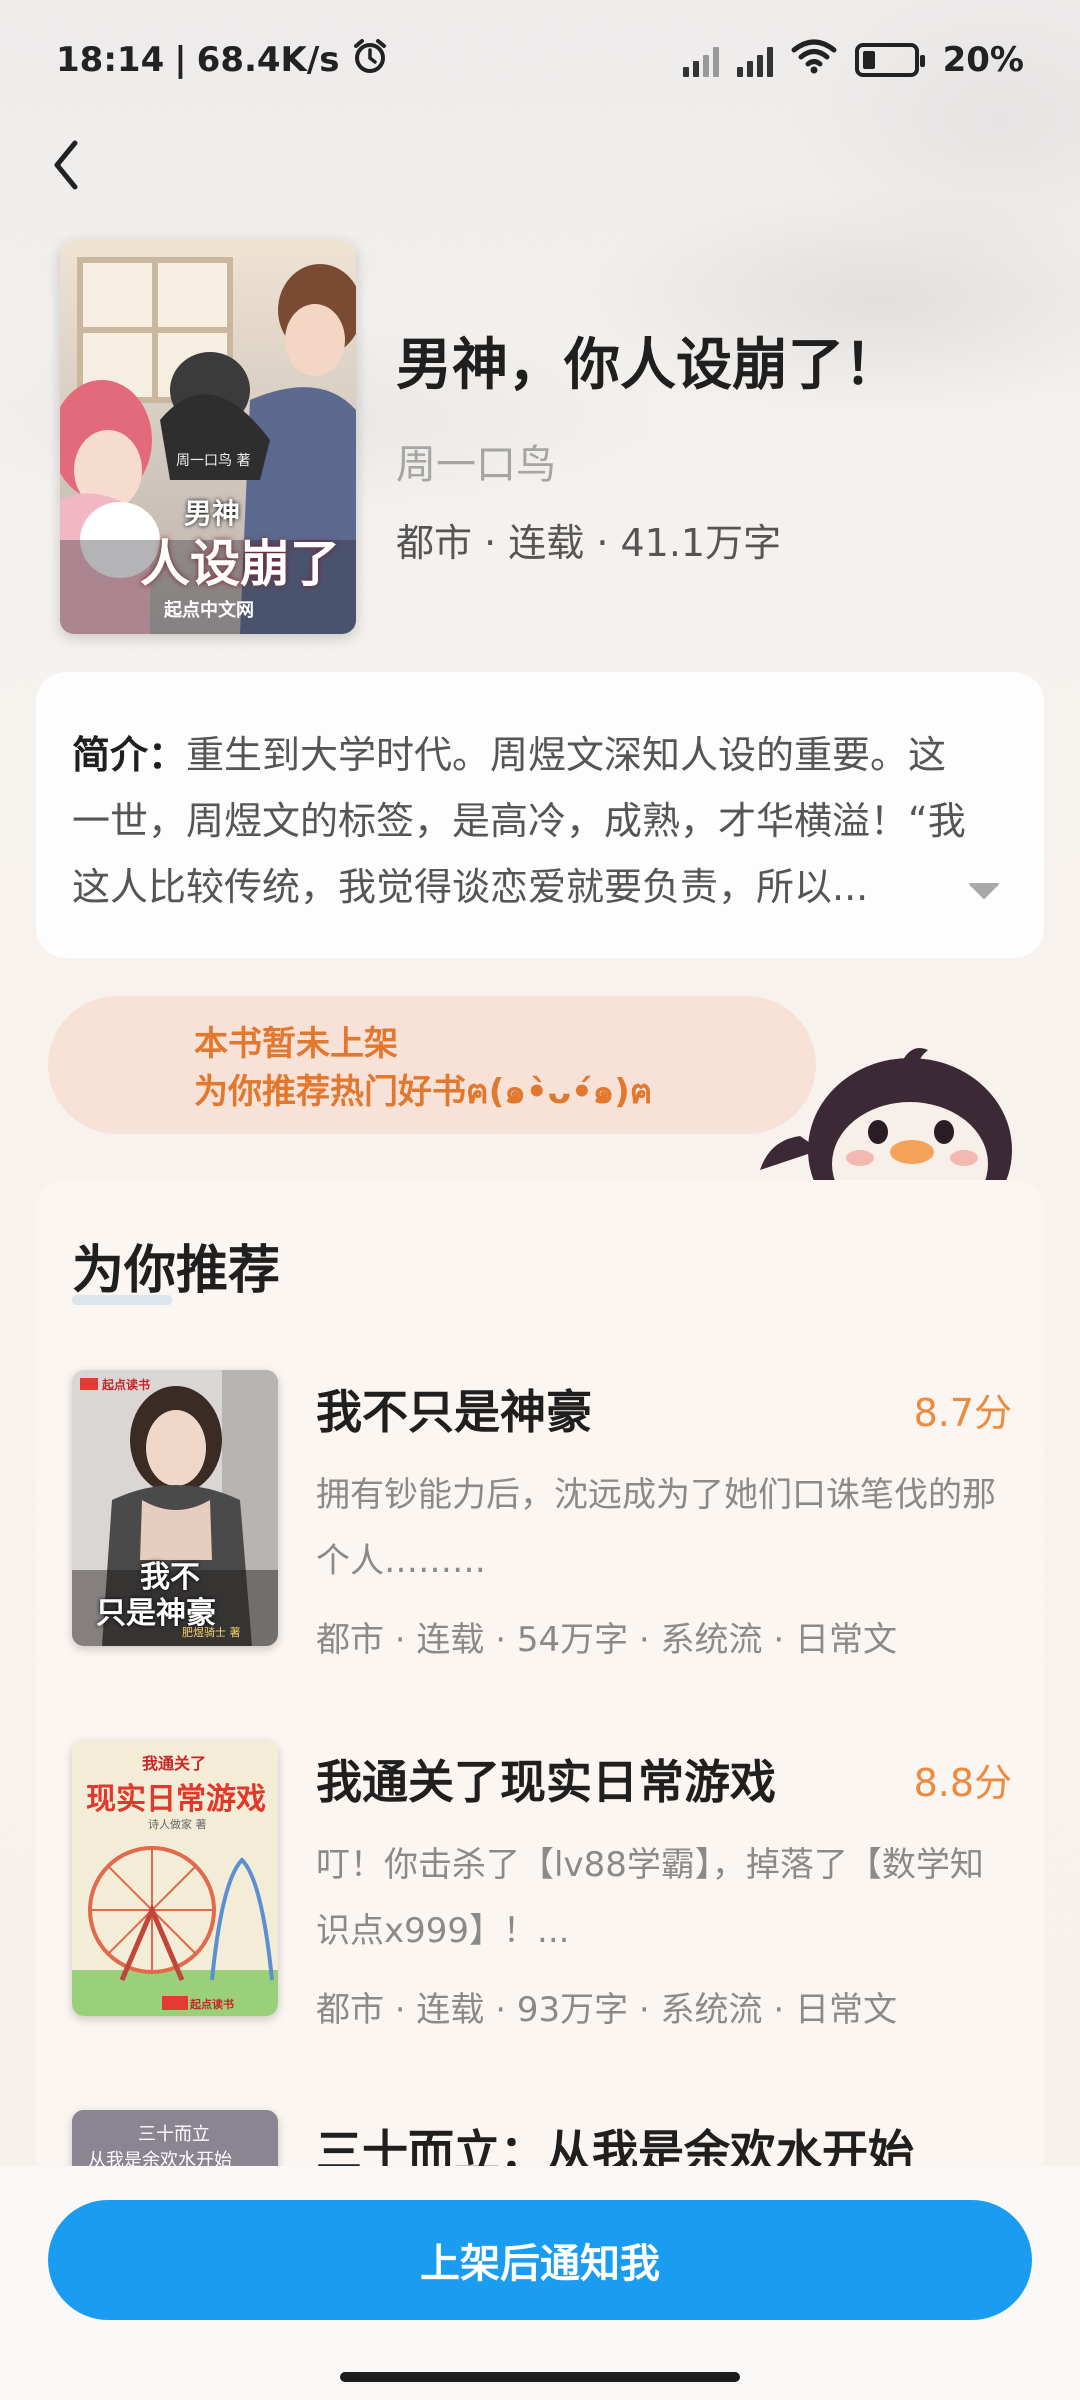 The width and height of the screenshot is (1080, 2400). Describe the element at coordinates (454, 1412) in the screenshot. I see `rec-title: 我不只是神豪` at that location.